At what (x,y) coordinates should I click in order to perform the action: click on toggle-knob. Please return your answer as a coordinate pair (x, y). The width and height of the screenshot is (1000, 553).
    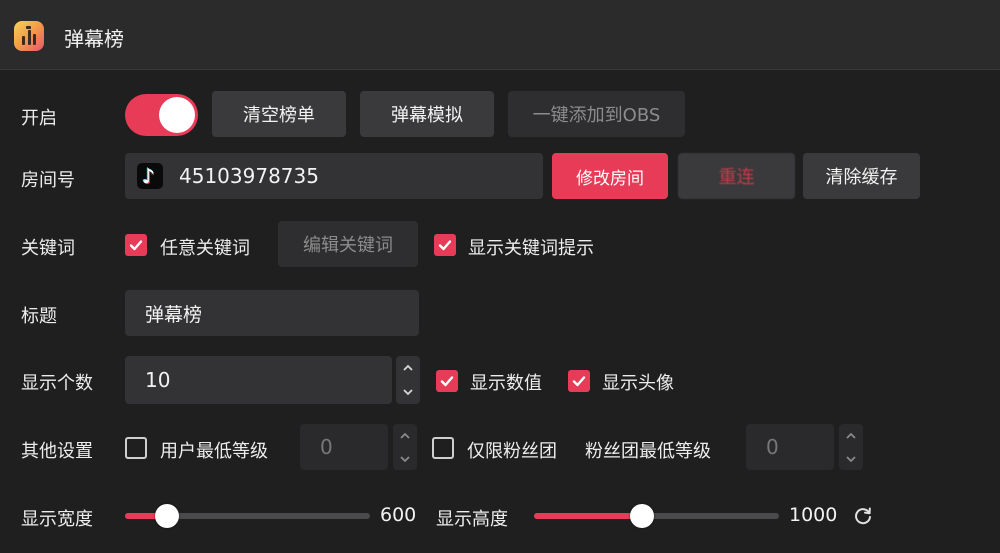
    Looking at the image, I should click on (177, 115).